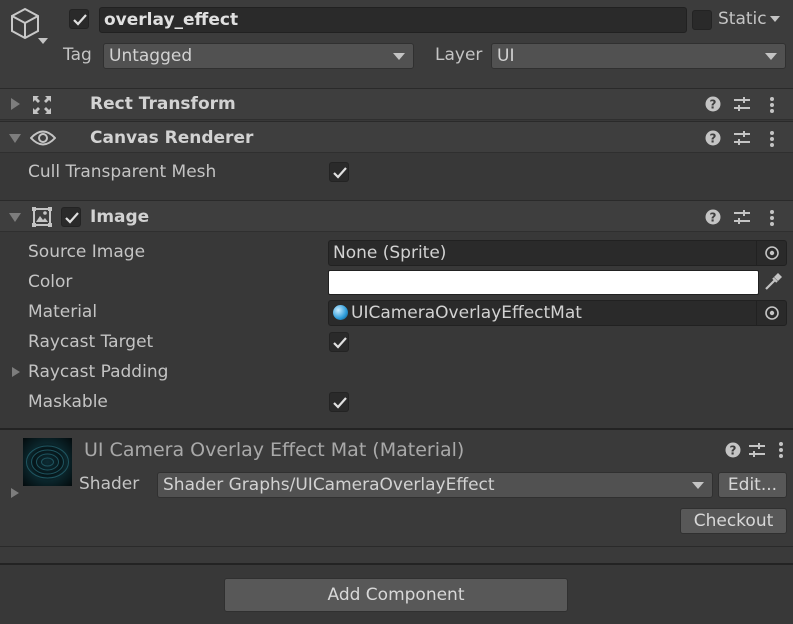  I want to click on raycast-padding-foldout, so click(16, 372).